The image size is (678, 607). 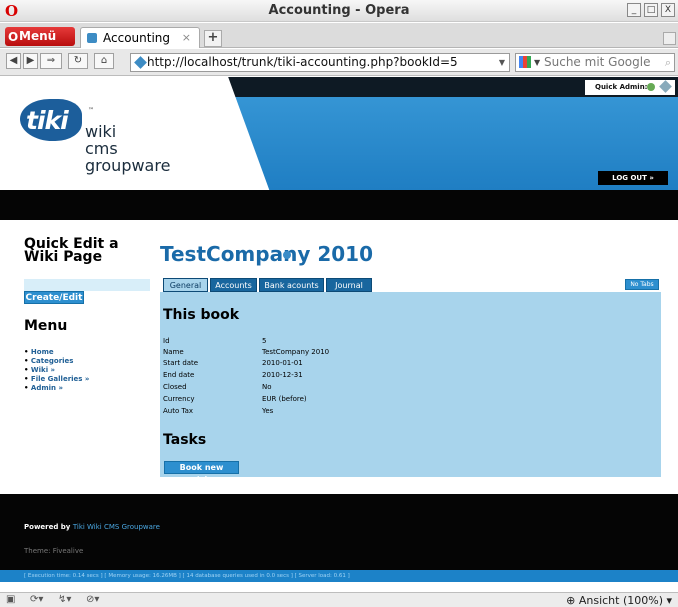 I want to click on quick-admin: Quick Admin:, so click(x=630, y=87).